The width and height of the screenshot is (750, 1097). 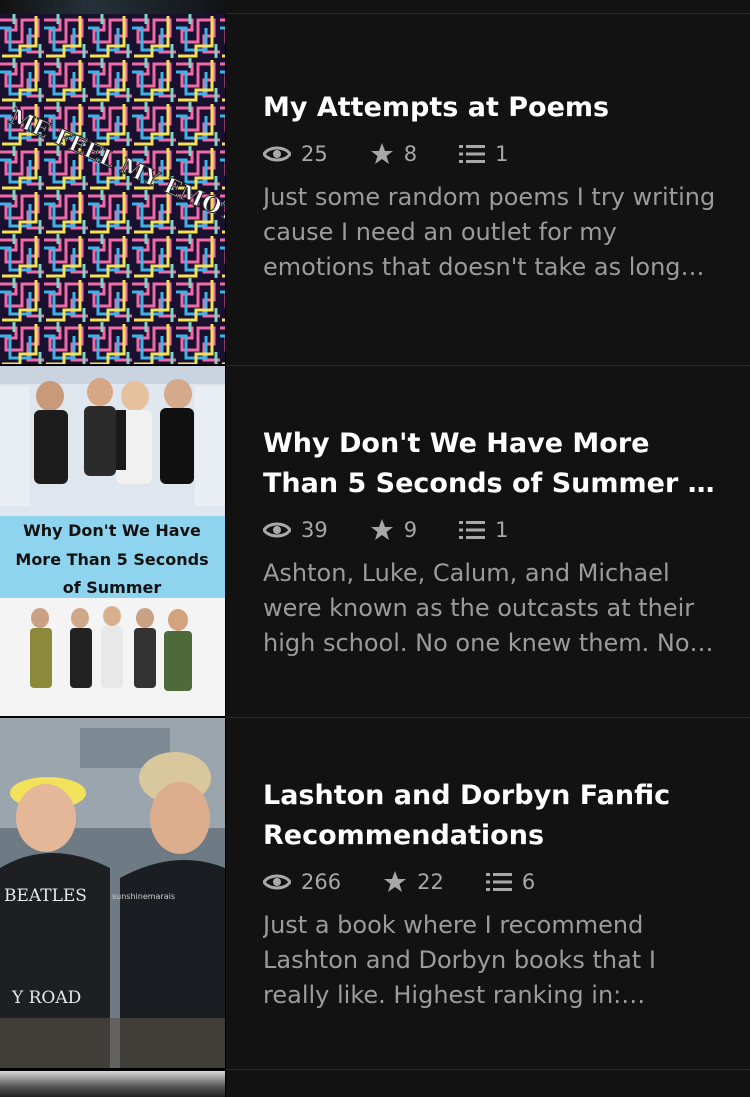 I want to click on reads-count: 266, so click(x=321, y=882).